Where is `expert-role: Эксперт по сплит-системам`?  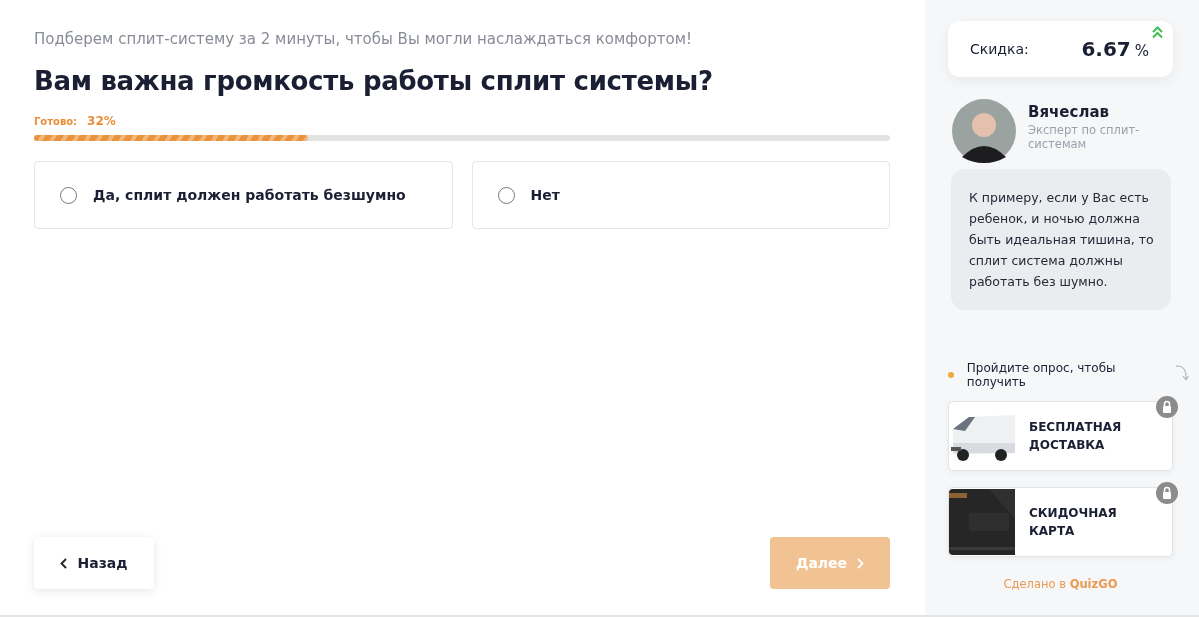
expert-role: Эксперт по сплит-системам is located at coordinates (1084, 138).